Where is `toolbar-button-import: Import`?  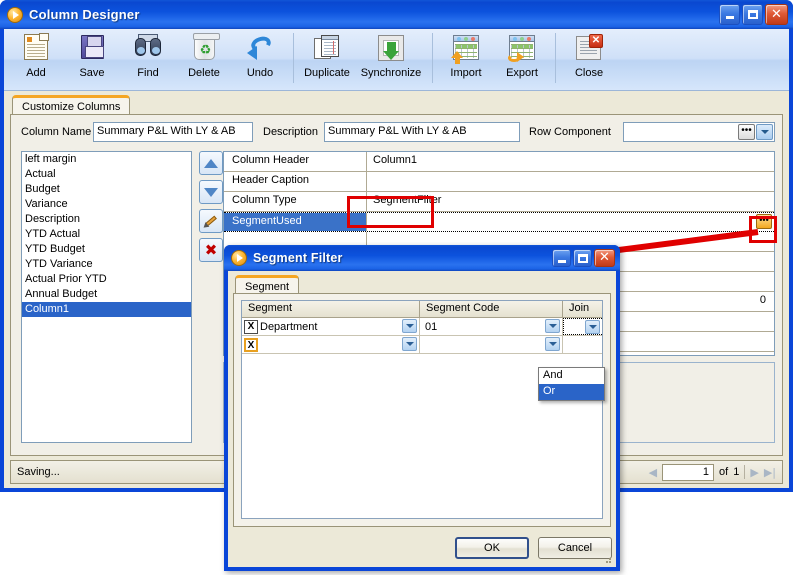
toolbar-button-import: Import is located at coordinates (466, 58).